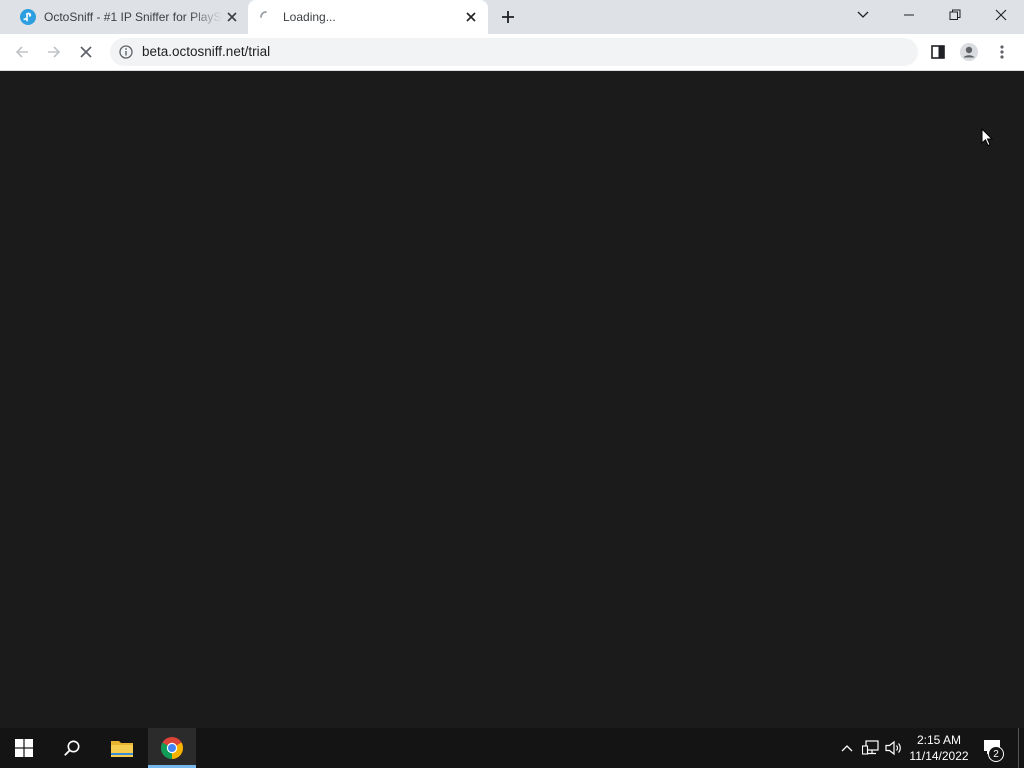 The image size is (1024, 768). Describe the element at coordinates (28, 17) in the screenshot. I see `playstation-favicon-icon` at that location.